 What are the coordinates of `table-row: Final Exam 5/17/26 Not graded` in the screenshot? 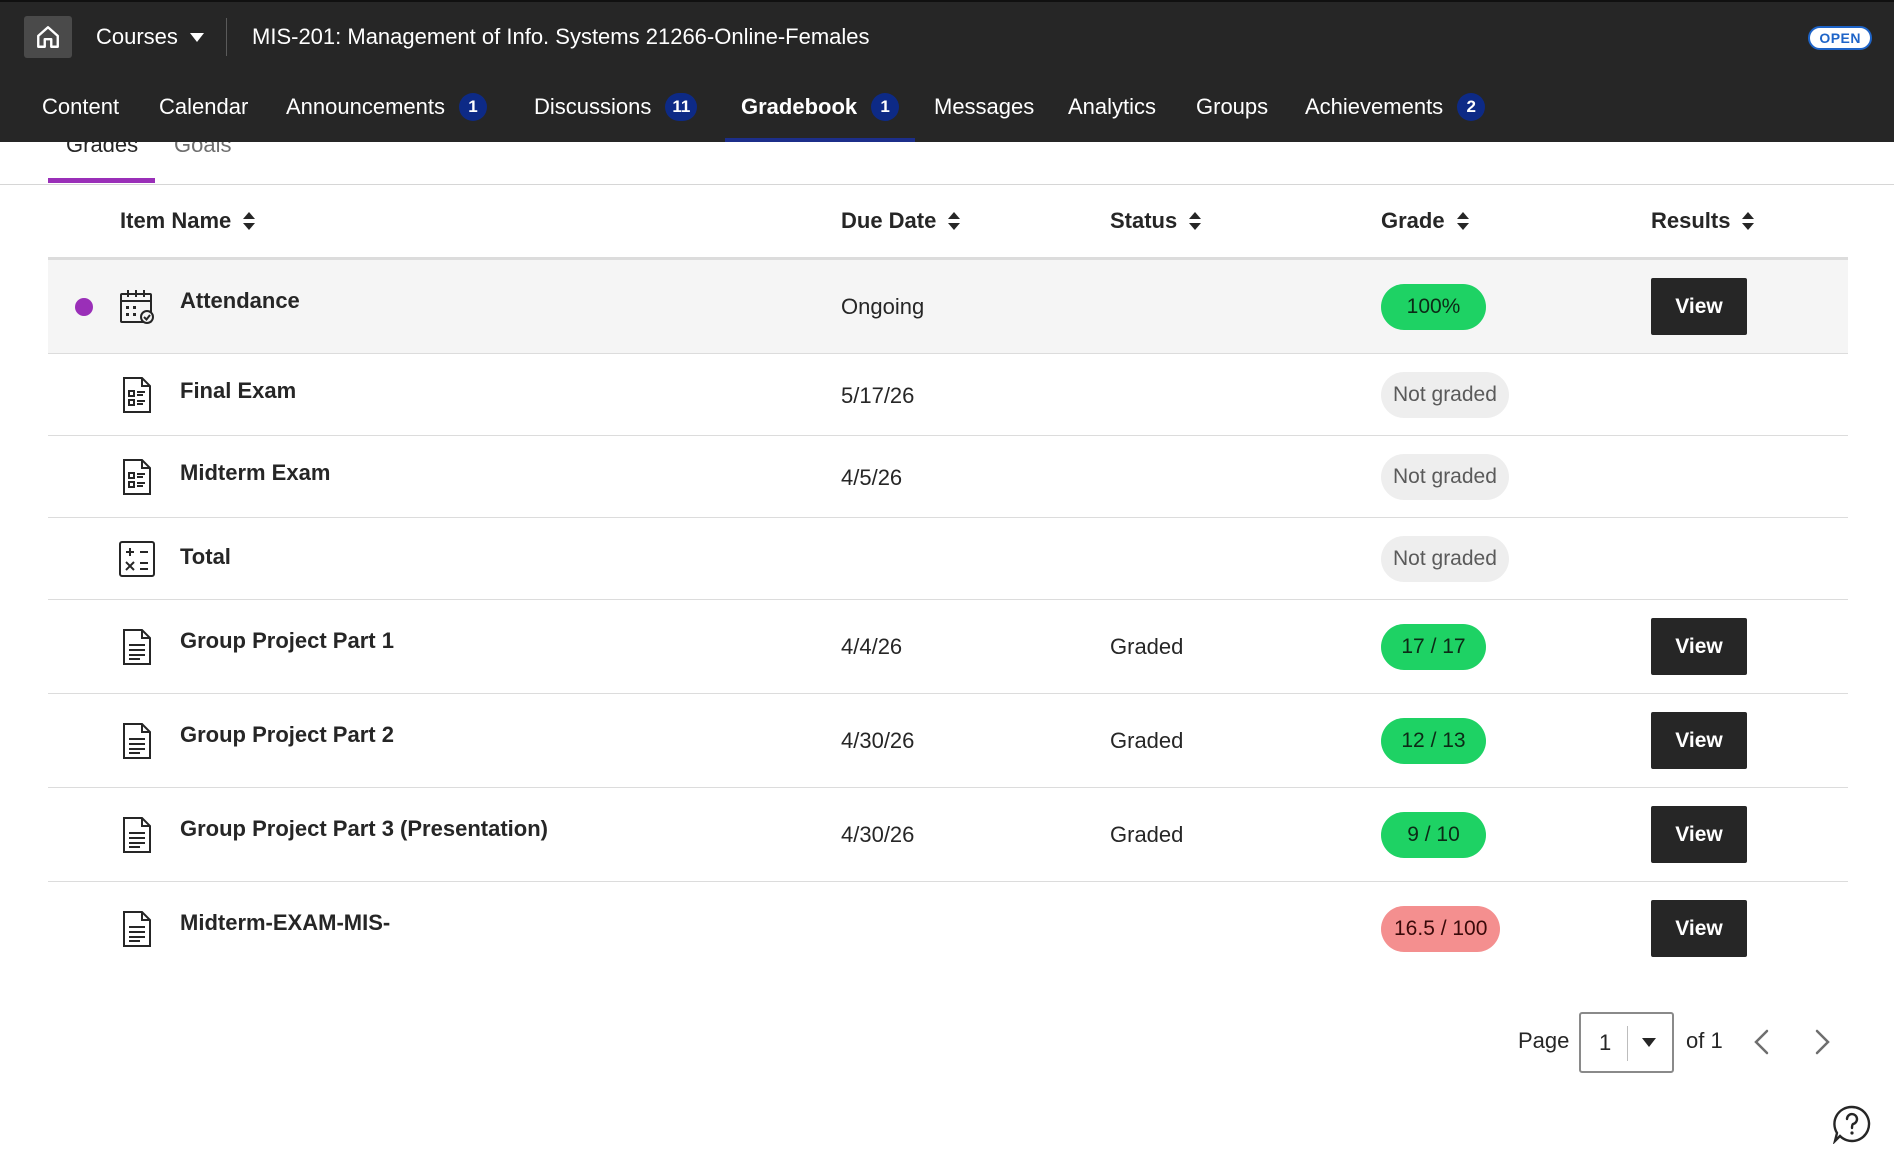 It's located at (948, 395).